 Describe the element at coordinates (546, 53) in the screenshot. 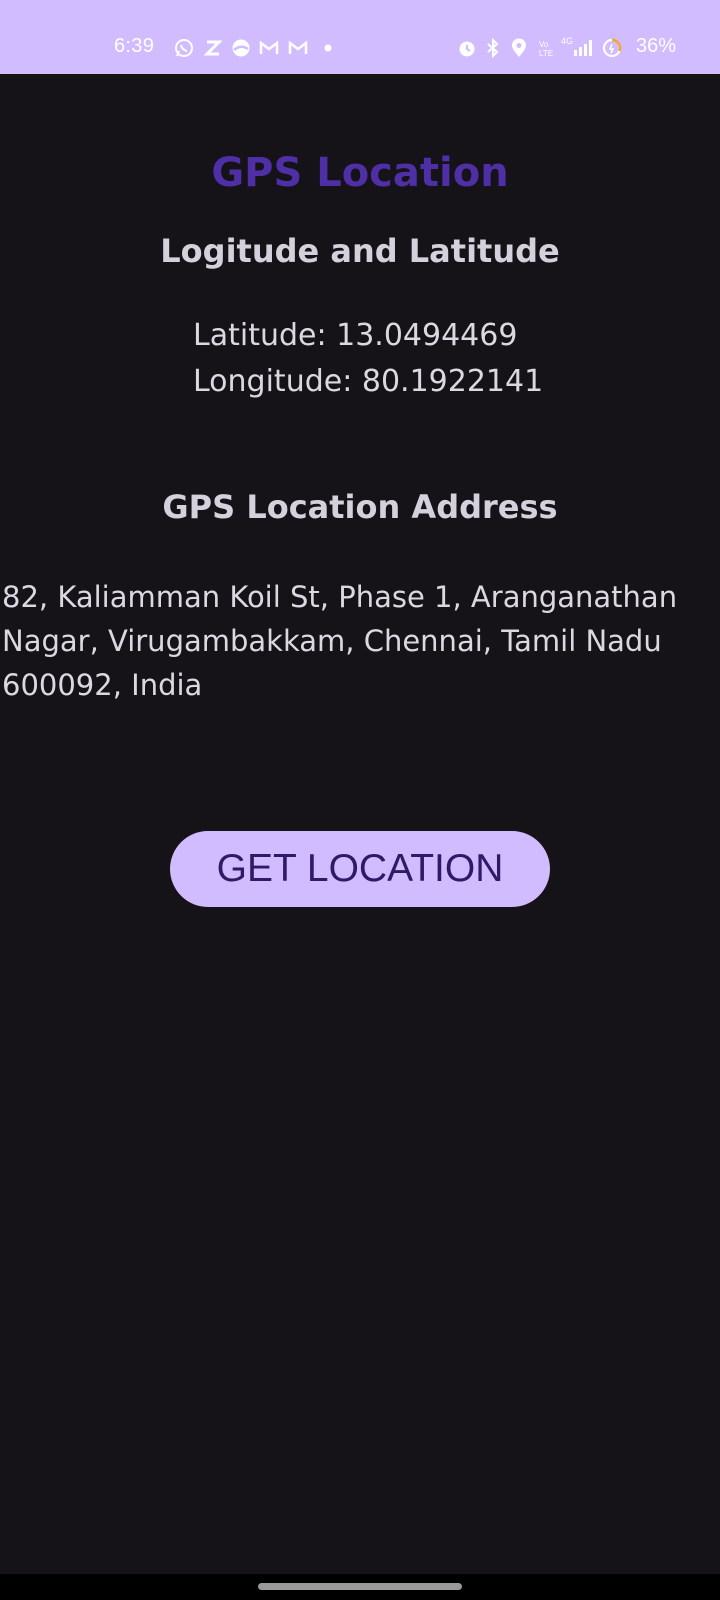

I see `svg-text: LTE` at that location.